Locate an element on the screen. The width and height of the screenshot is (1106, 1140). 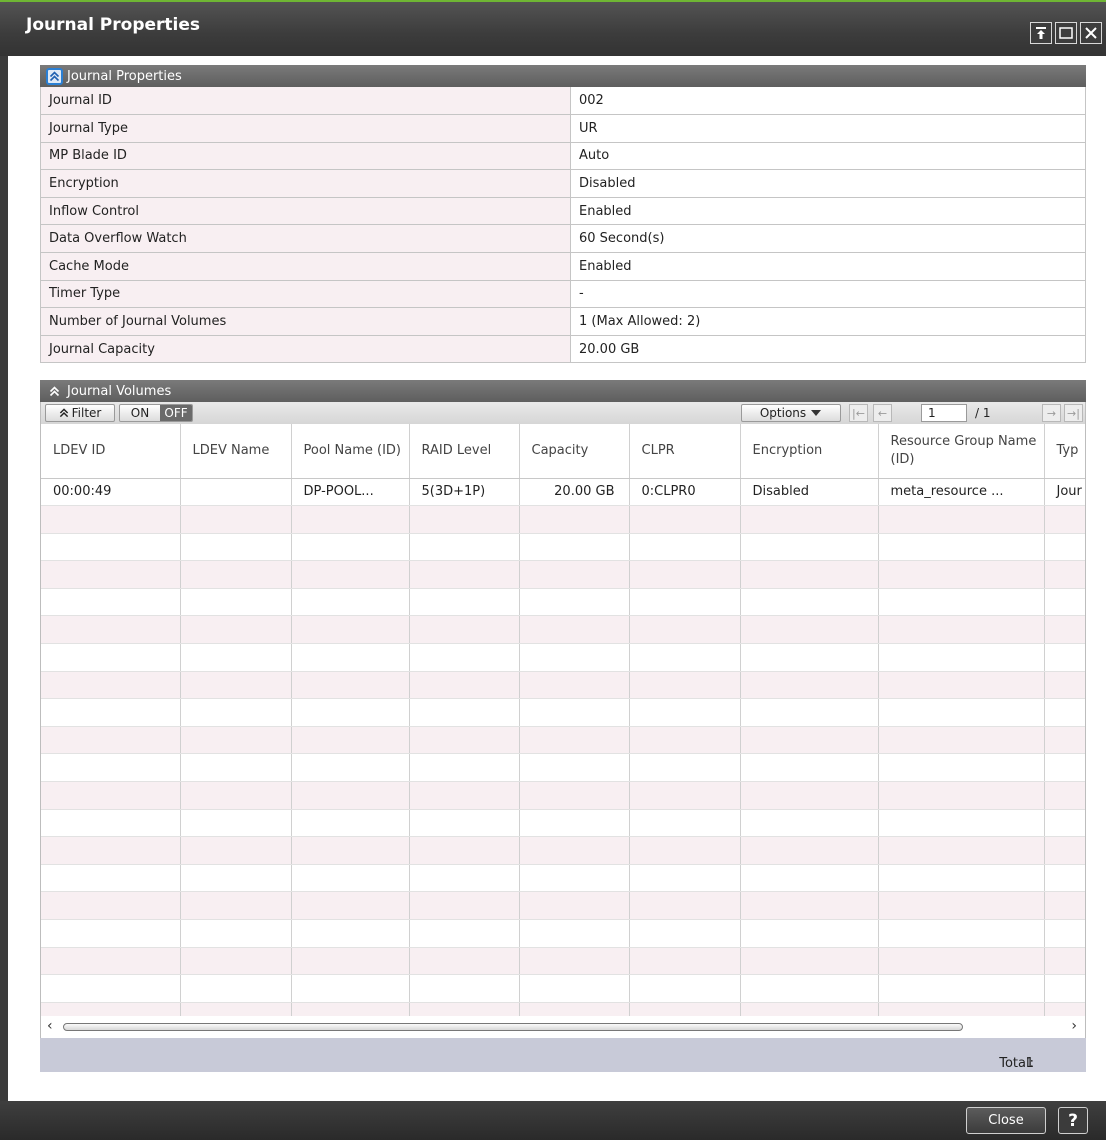
scroll-right-icon: › is located at coordinates (1074, 1026).